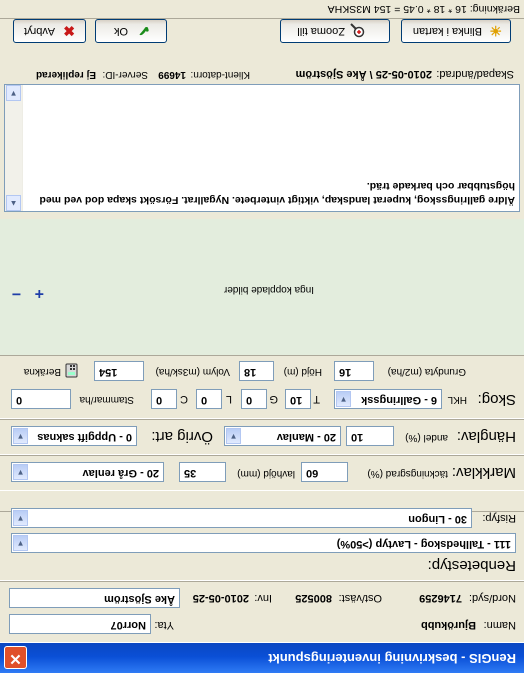 This screenshot has height=673, width=524. Describe the element at coordinates (182, 436) in the screenshot. I see `ovrig-label: Övrig art:` at that location.